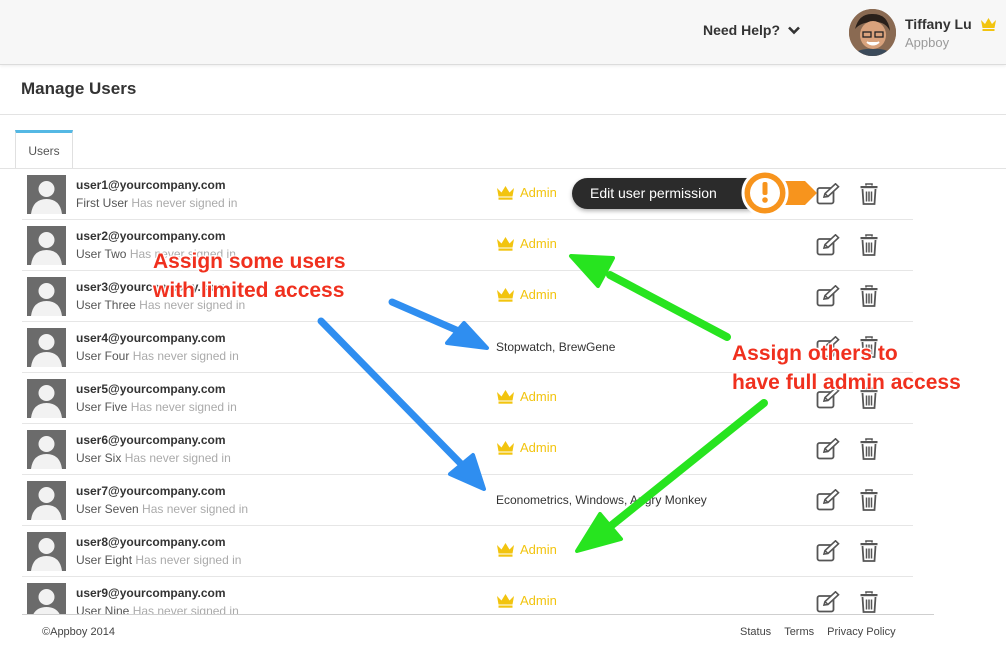 Image resolution: width=1006 pixels, height=645 pixels. I want to click on user-email: user4@yourcompany.com, so click(151, 338).